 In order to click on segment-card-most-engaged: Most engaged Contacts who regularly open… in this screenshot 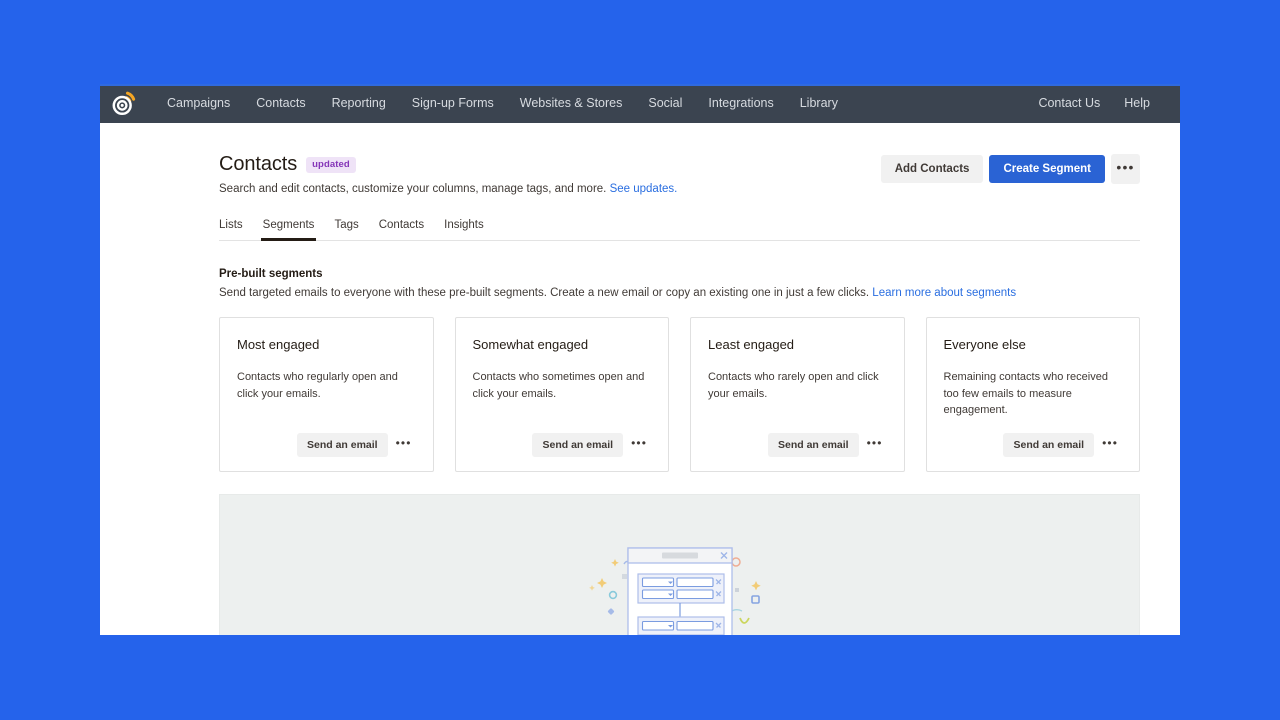, I will do `click(326, 395)`.